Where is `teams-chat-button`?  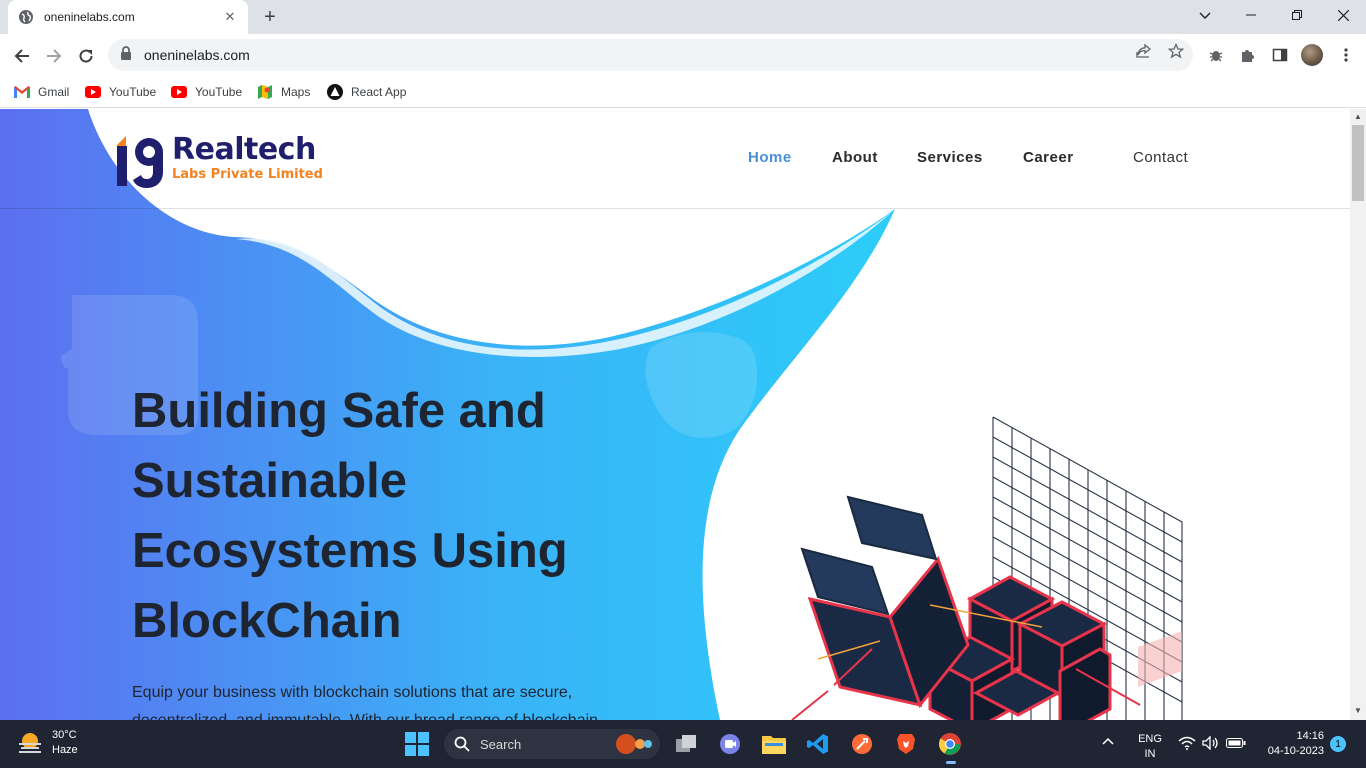 teams-chat-button is located at coordinates (730, 744).